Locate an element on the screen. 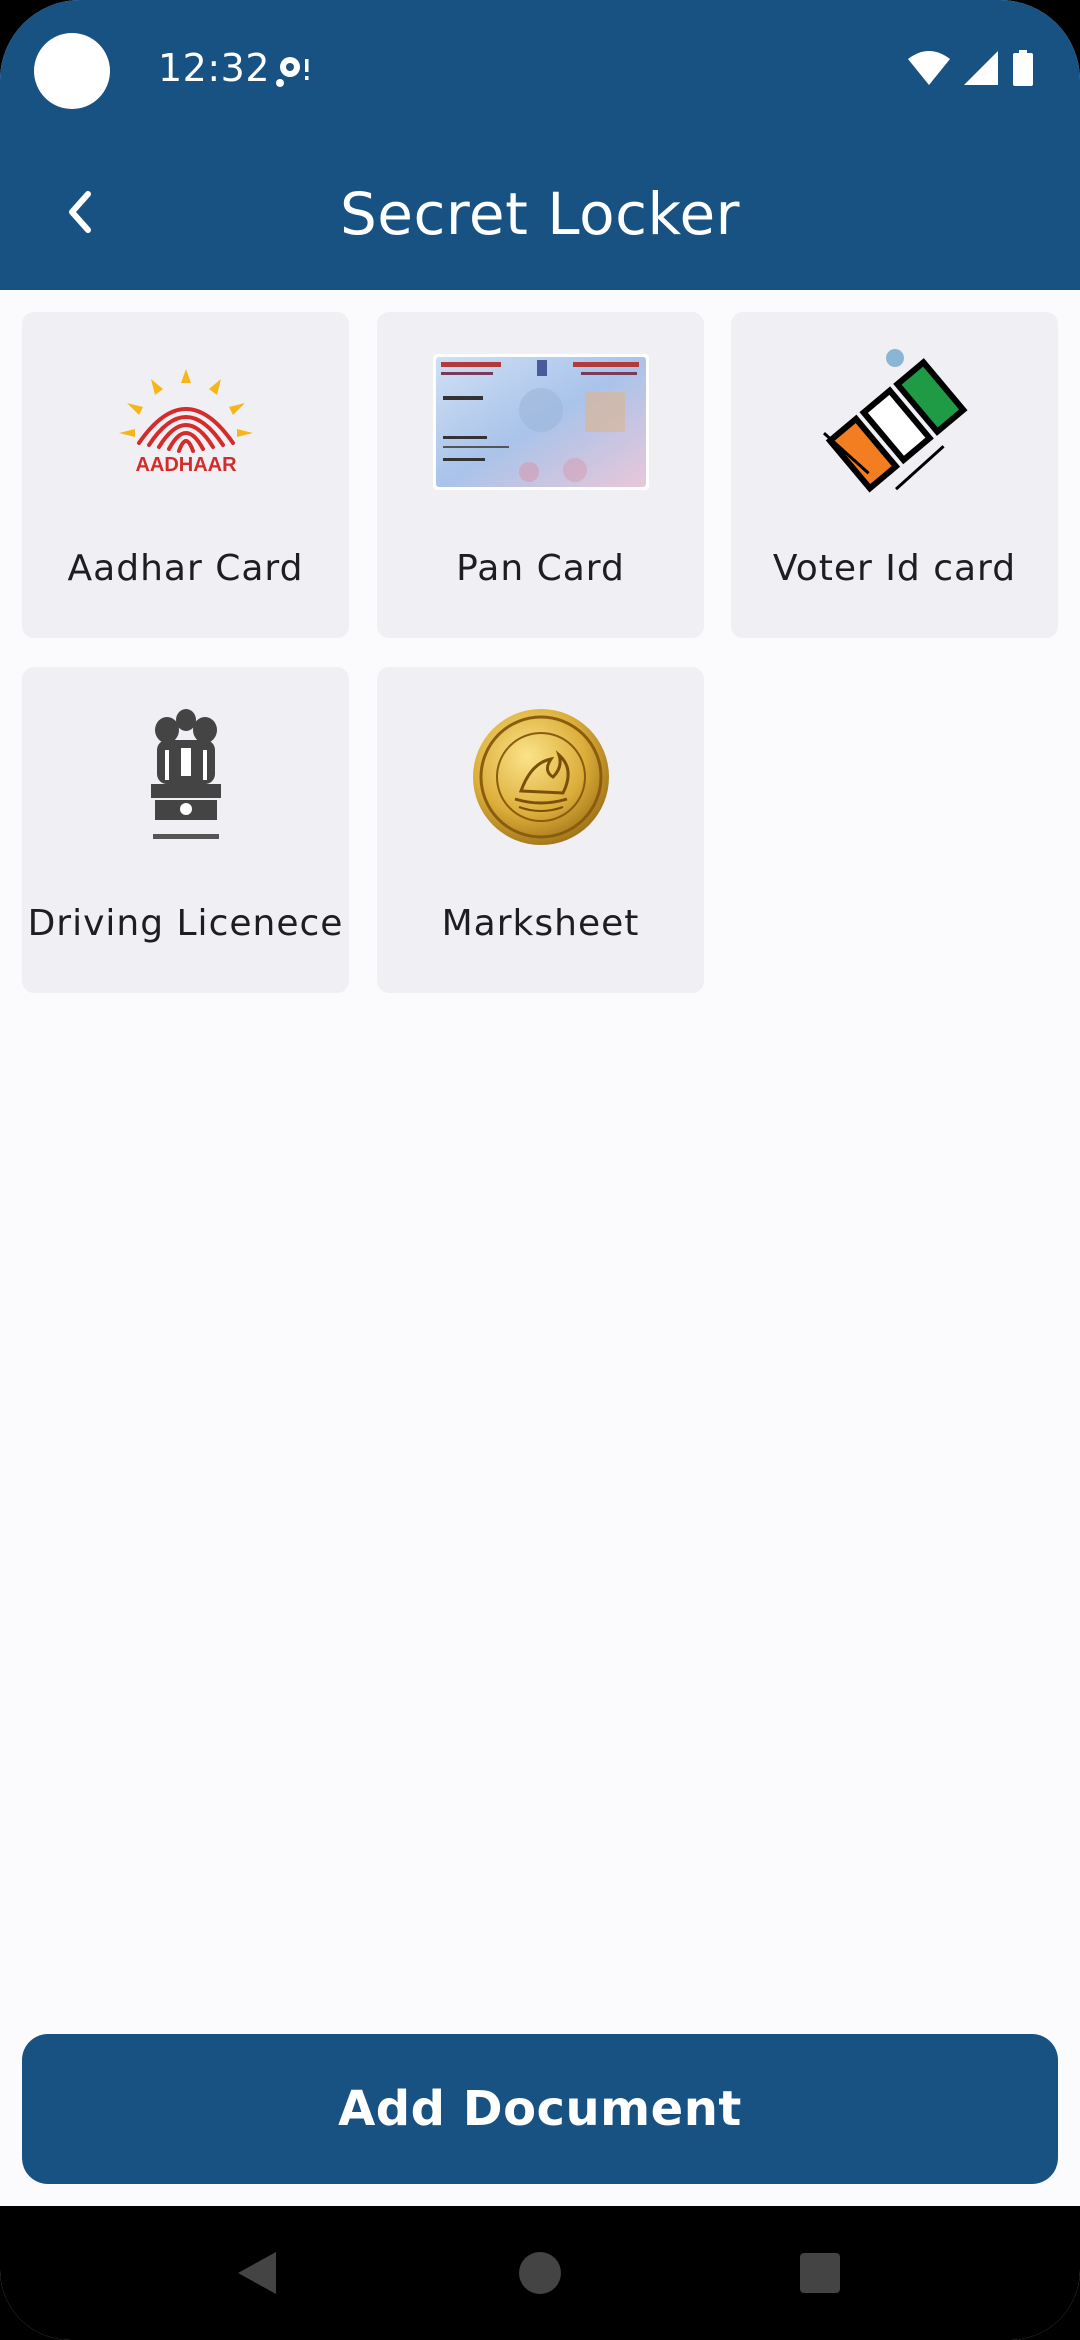  status-bar: 12:32 is located at coordinates (540, 70).